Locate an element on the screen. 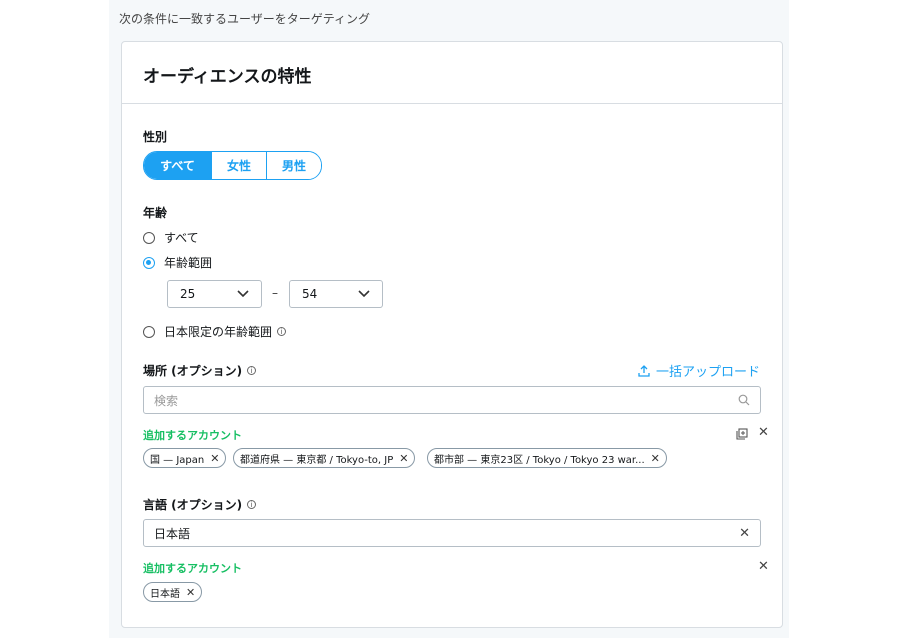  age-japan-radio: 日本限定の年齢範囲 i is located at coordinates (215, 331).